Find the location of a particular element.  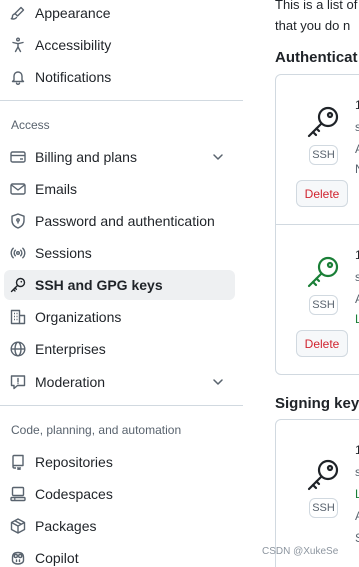

repo-icon is located at coordinates (18, 462).